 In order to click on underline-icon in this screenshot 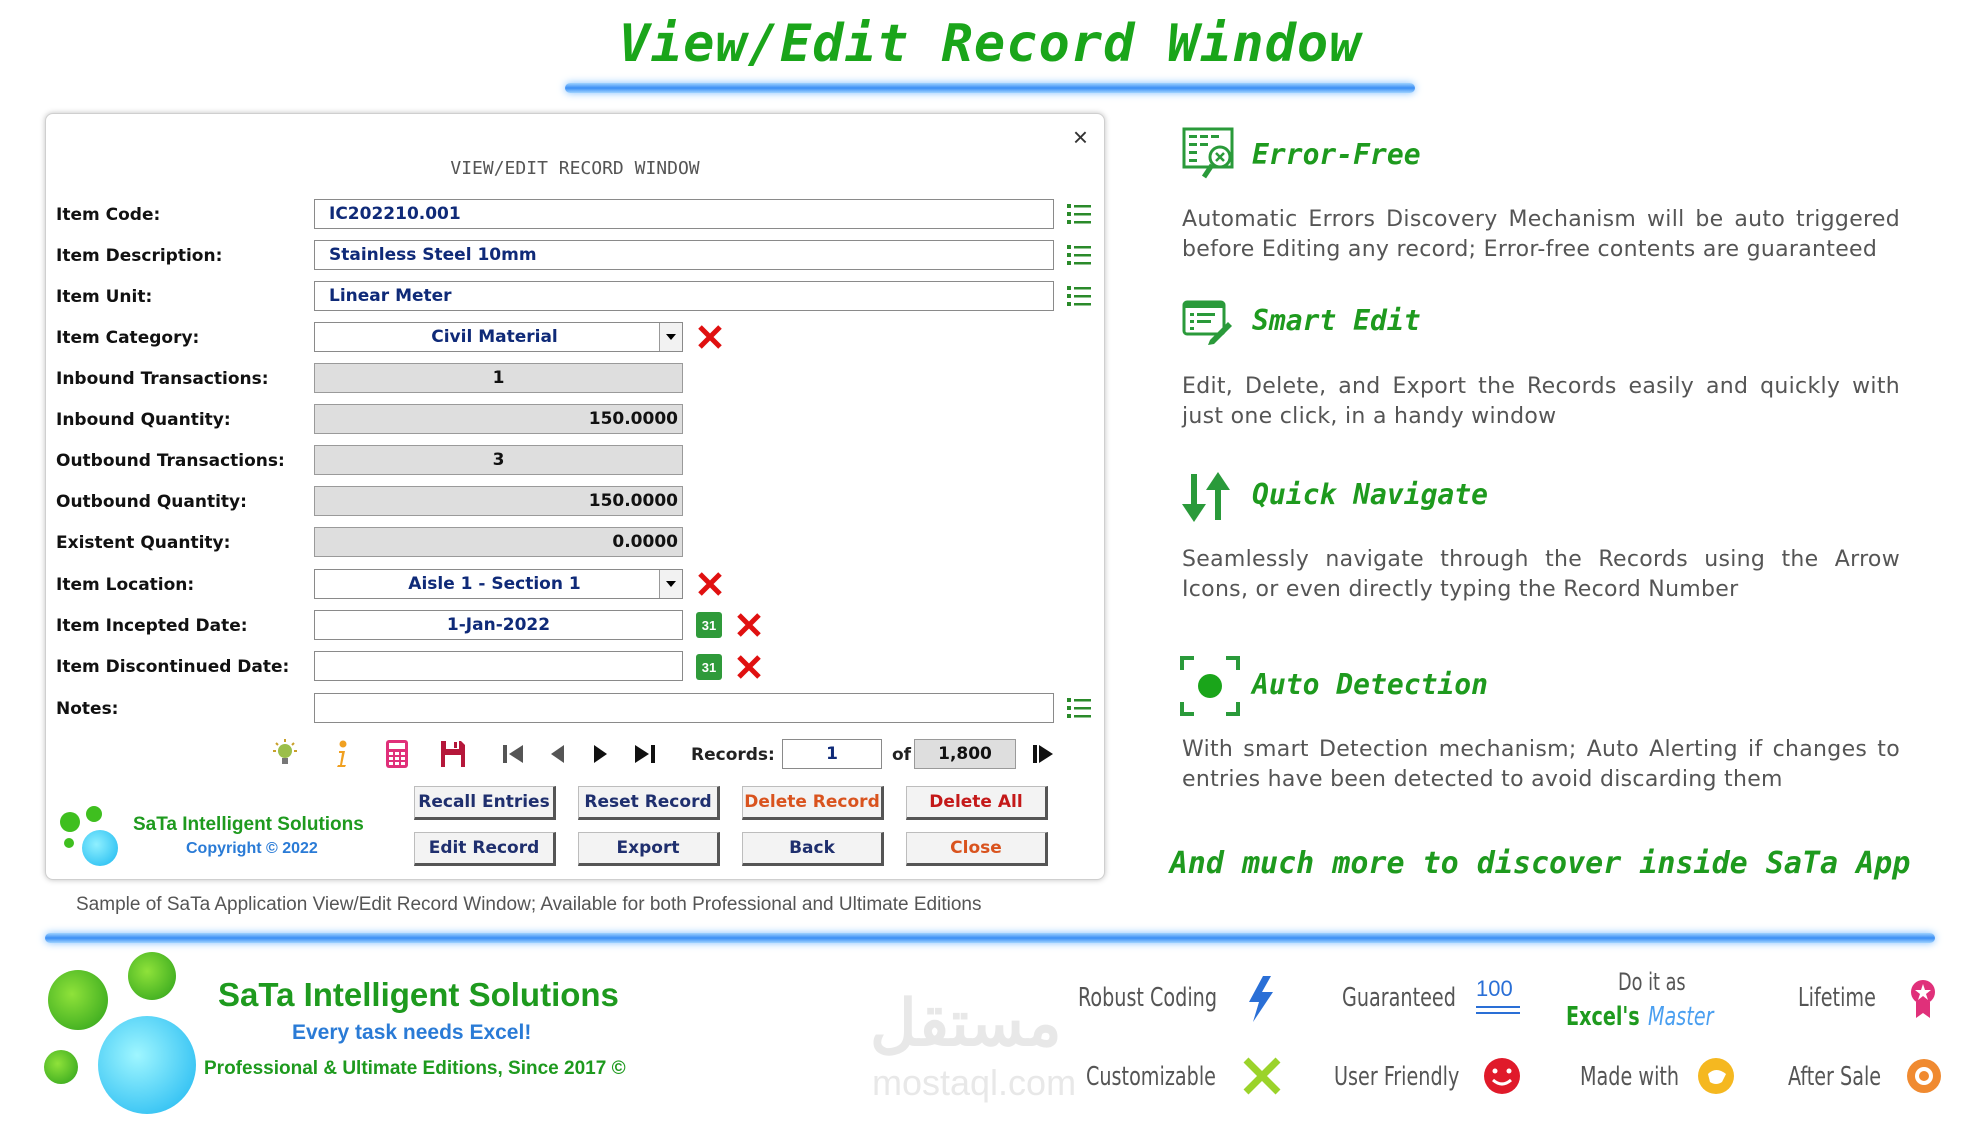, I will do `click(1498, 1013)`.